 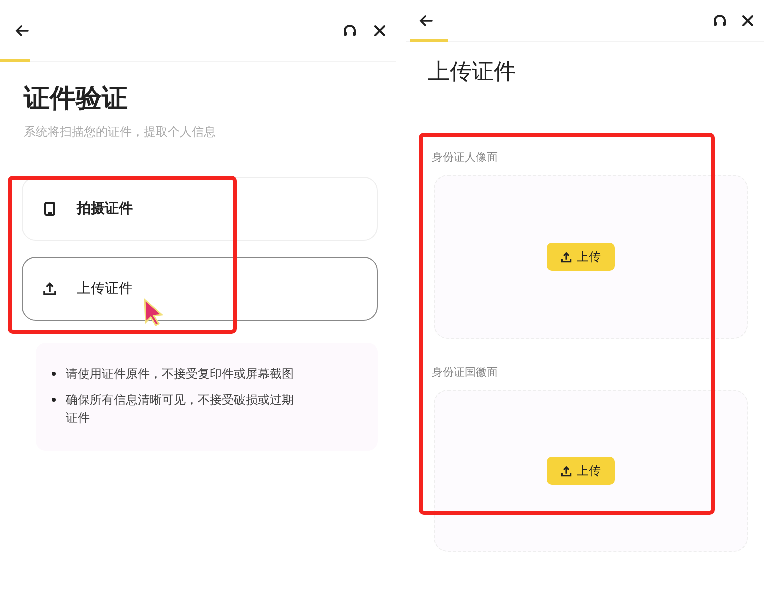 What do you see at coordinates (180, 374) in the screenshot?
I see `tip-text: 请使用证件原件，不接受复印件或屏幕截图` at bounding box center [180, 374].